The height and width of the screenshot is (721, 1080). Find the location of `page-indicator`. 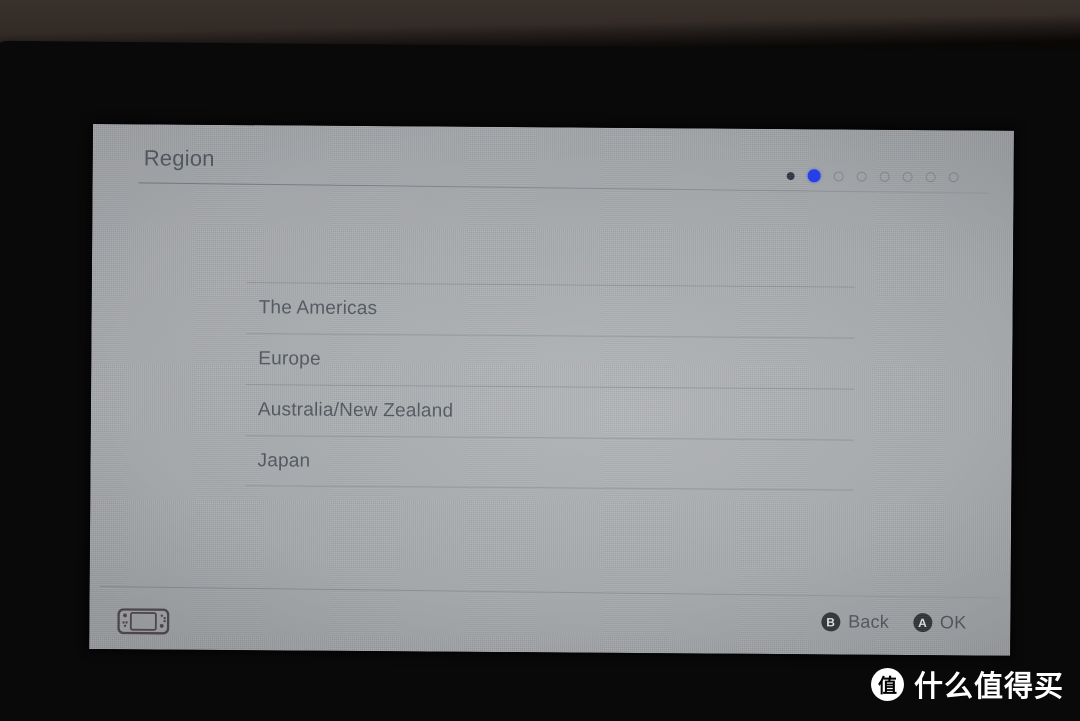

page-indicator is located at coordinates (872, 176).